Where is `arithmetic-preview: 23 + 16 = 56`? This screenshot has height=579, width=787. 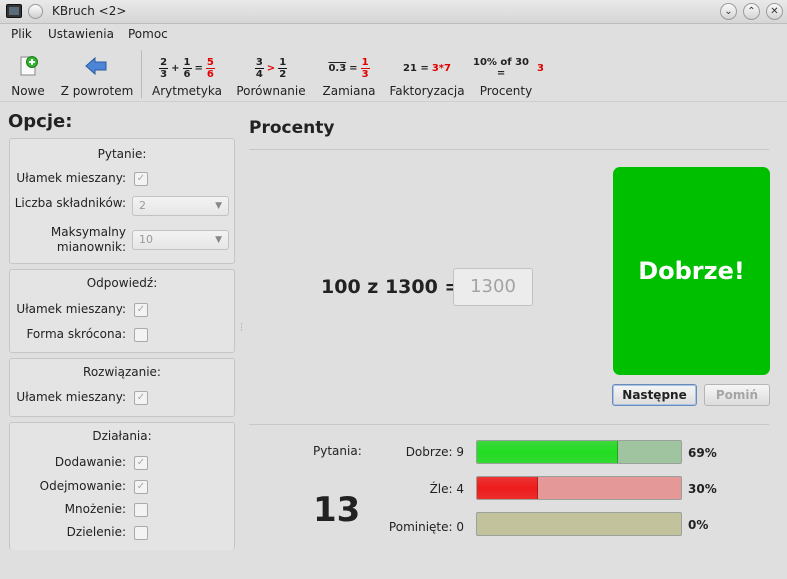 arithmetic-preview: 23 + 16 = 56 is located at coordinates (187, 68).